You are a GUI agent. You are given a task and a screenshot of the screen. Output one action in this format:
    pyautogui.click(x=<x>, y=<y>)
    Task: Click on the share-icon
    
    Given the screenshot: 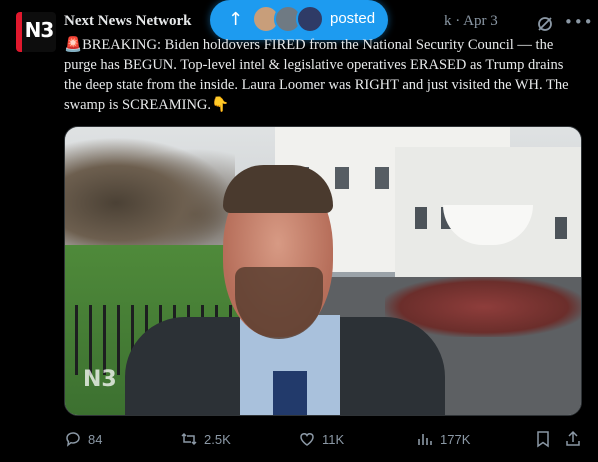 What is the action you would take?
    pyautogui.click(x=573, y=438)
    